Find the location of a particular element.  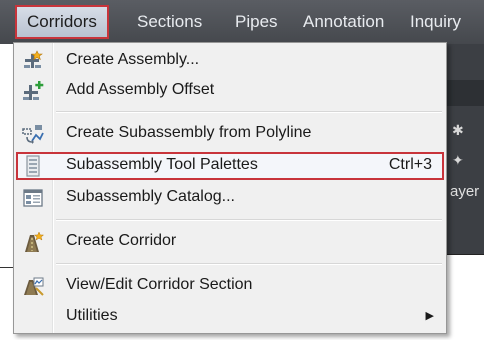

menu-item-label: Add Assembly Offset is located at coordinates (140, 89).